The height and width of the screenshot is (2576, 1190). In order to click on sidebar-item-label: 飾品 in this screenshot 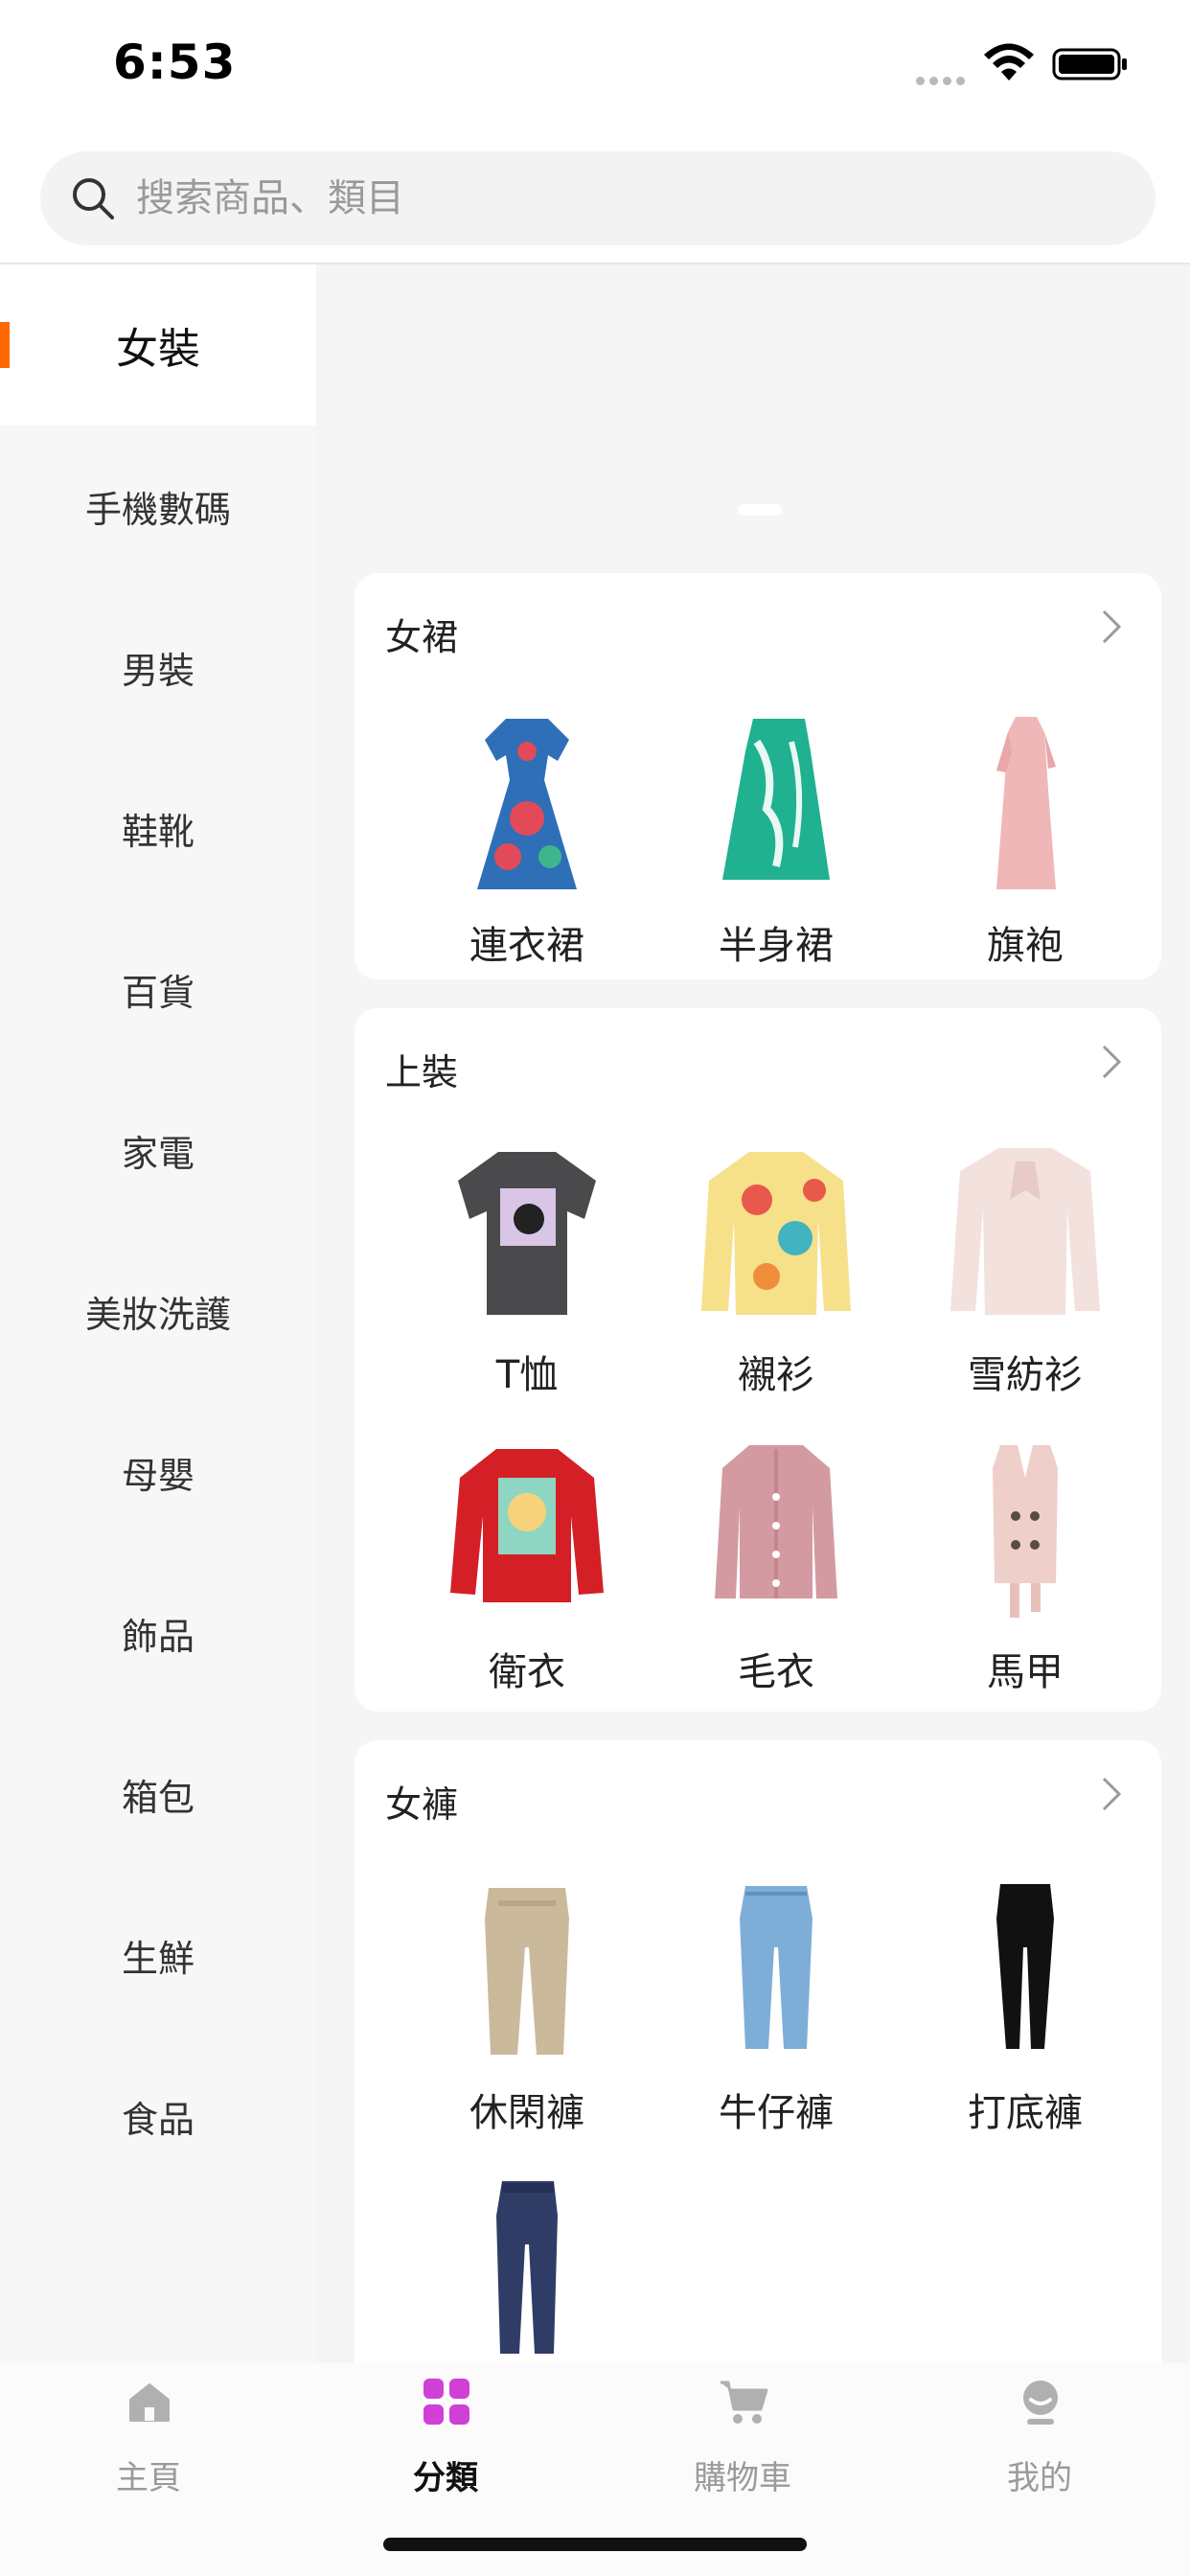, I will do `click(158, 1636)`.